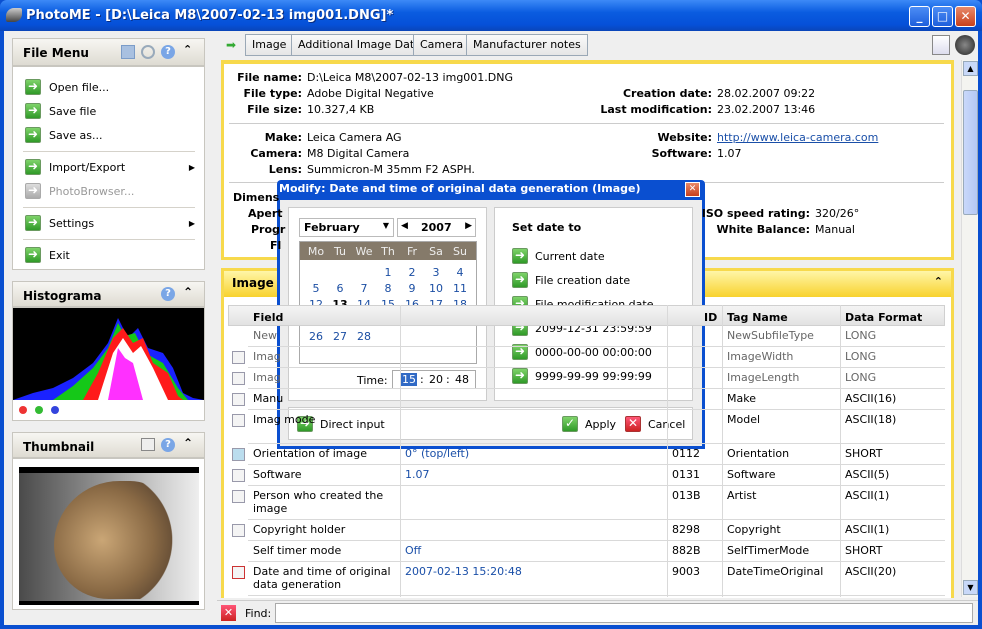 The height and width of the screenshot is (629, 982). I want to click on green-channel-toggle, so click(39, 410).